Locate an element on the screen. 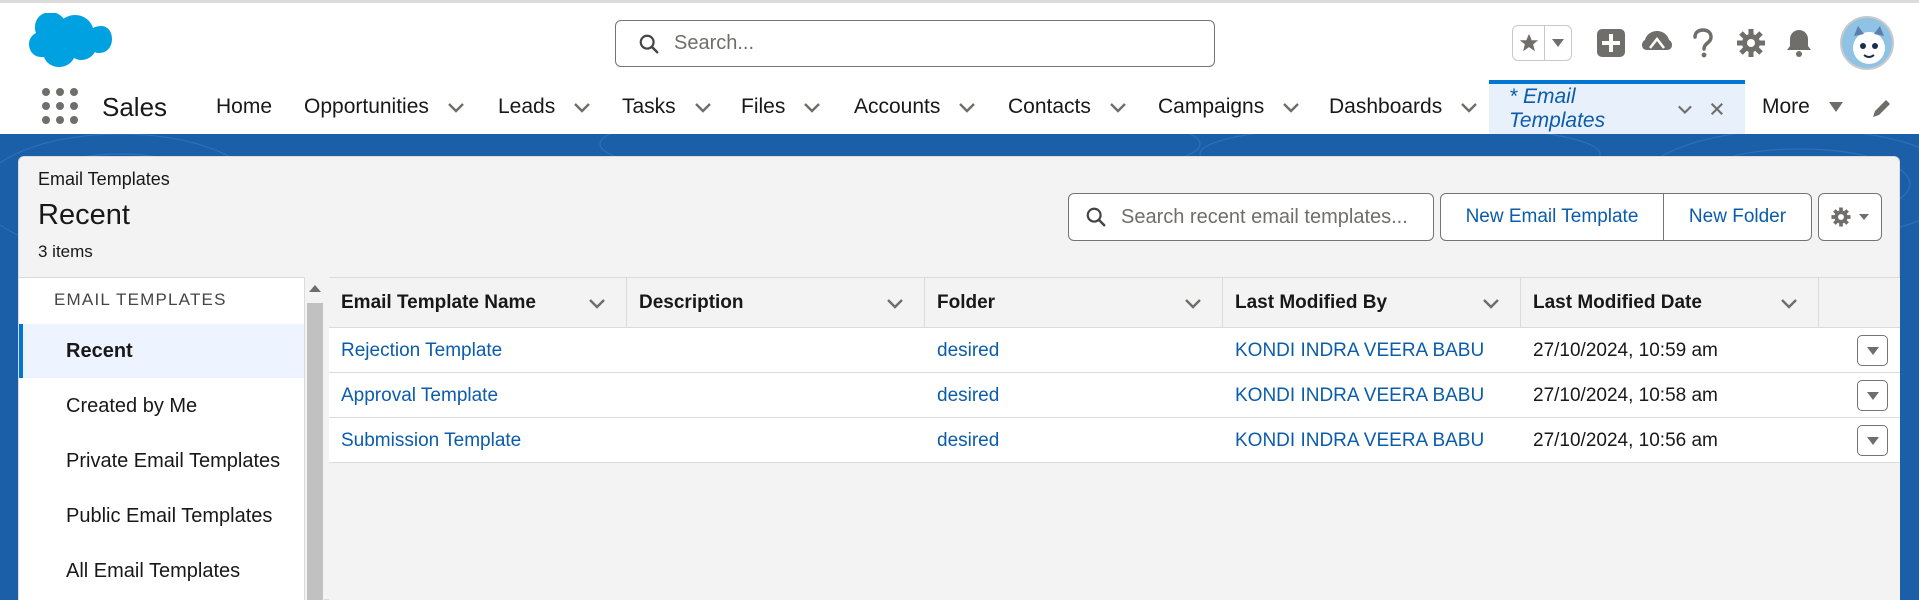  nav-tab-opportunities: Opportunities is located at coordinates (384, 107).